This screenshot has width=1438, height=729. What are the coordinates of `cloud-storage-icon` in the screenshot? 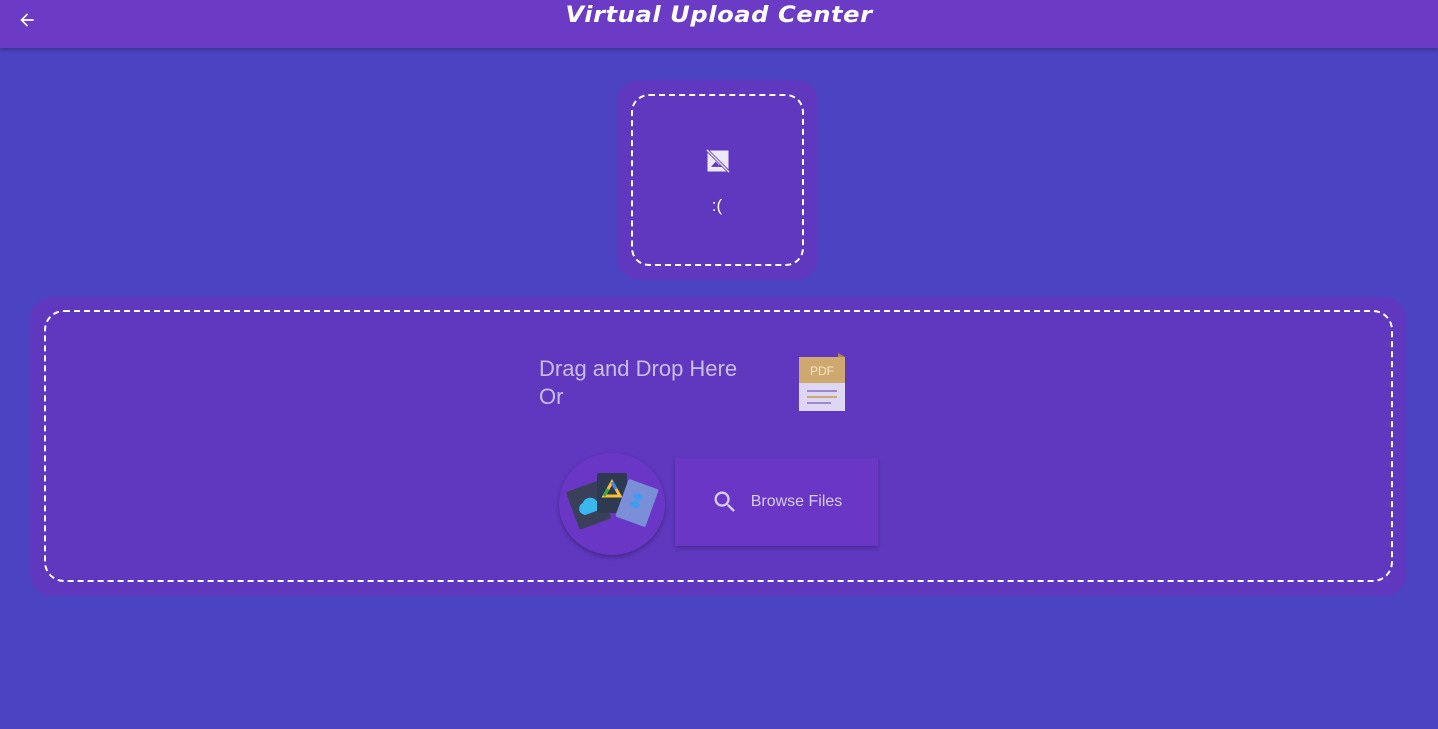 It's located at (612, 501).